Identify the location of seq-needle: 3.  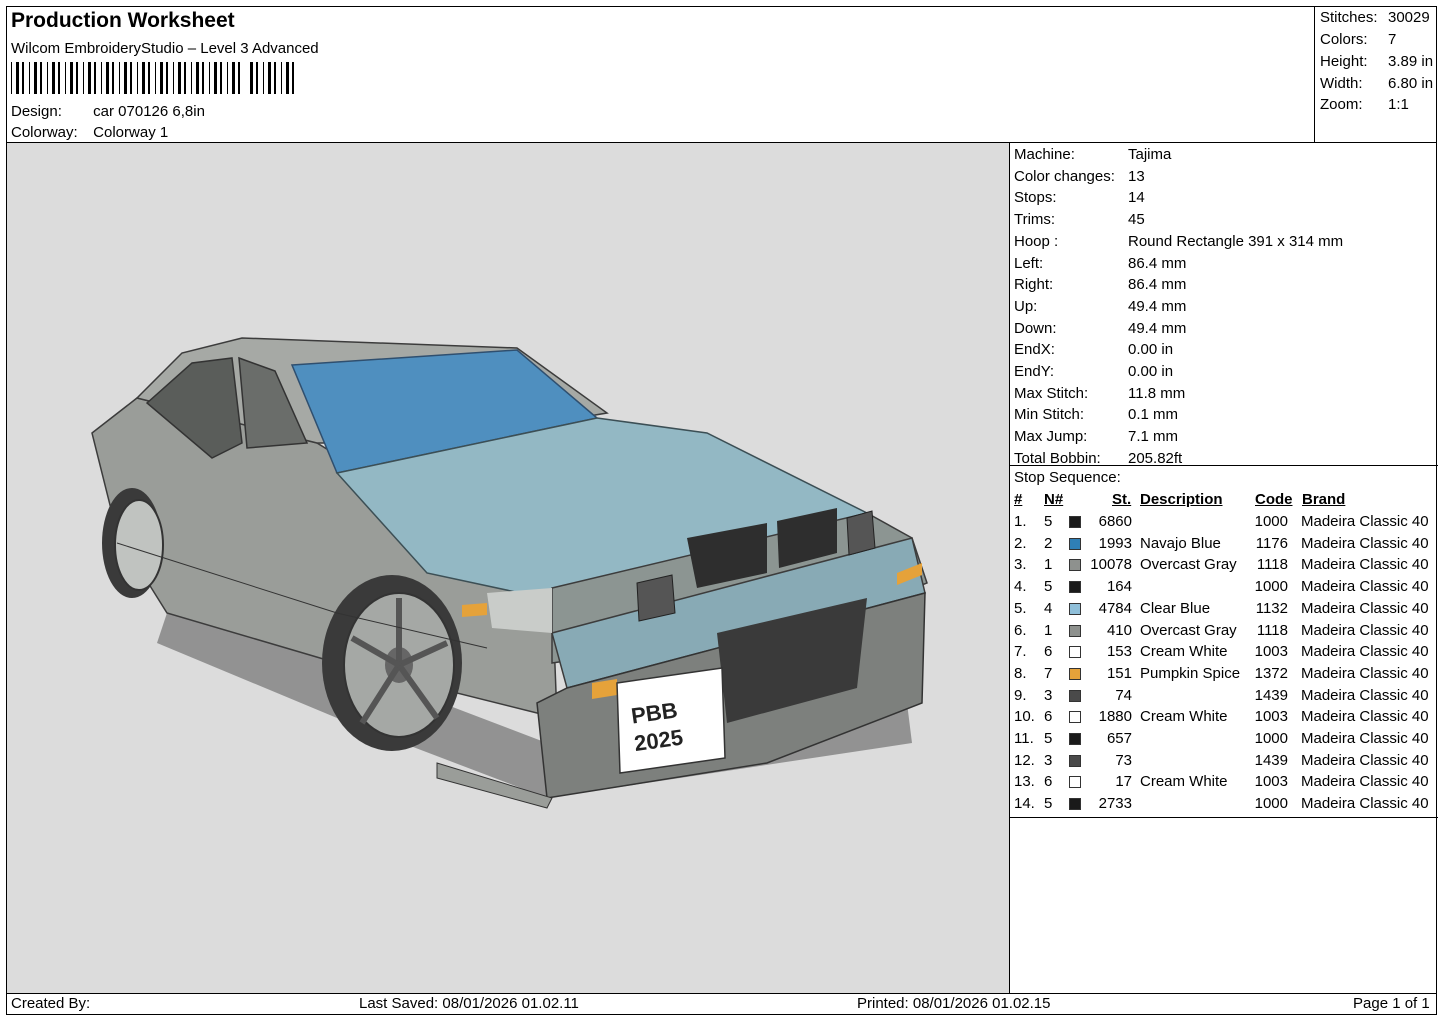
(1048, 760).